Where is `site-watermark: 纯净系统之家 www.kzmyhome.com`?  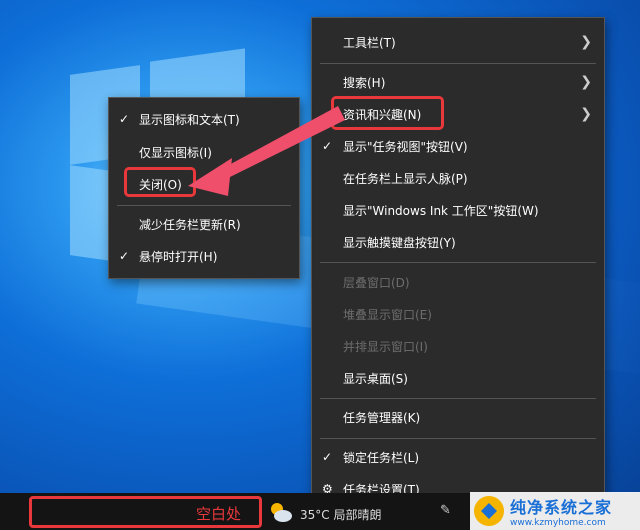
site-watermark: 纯净系统之家 www.kzmyhome.com is located at coordinates (555, 511).